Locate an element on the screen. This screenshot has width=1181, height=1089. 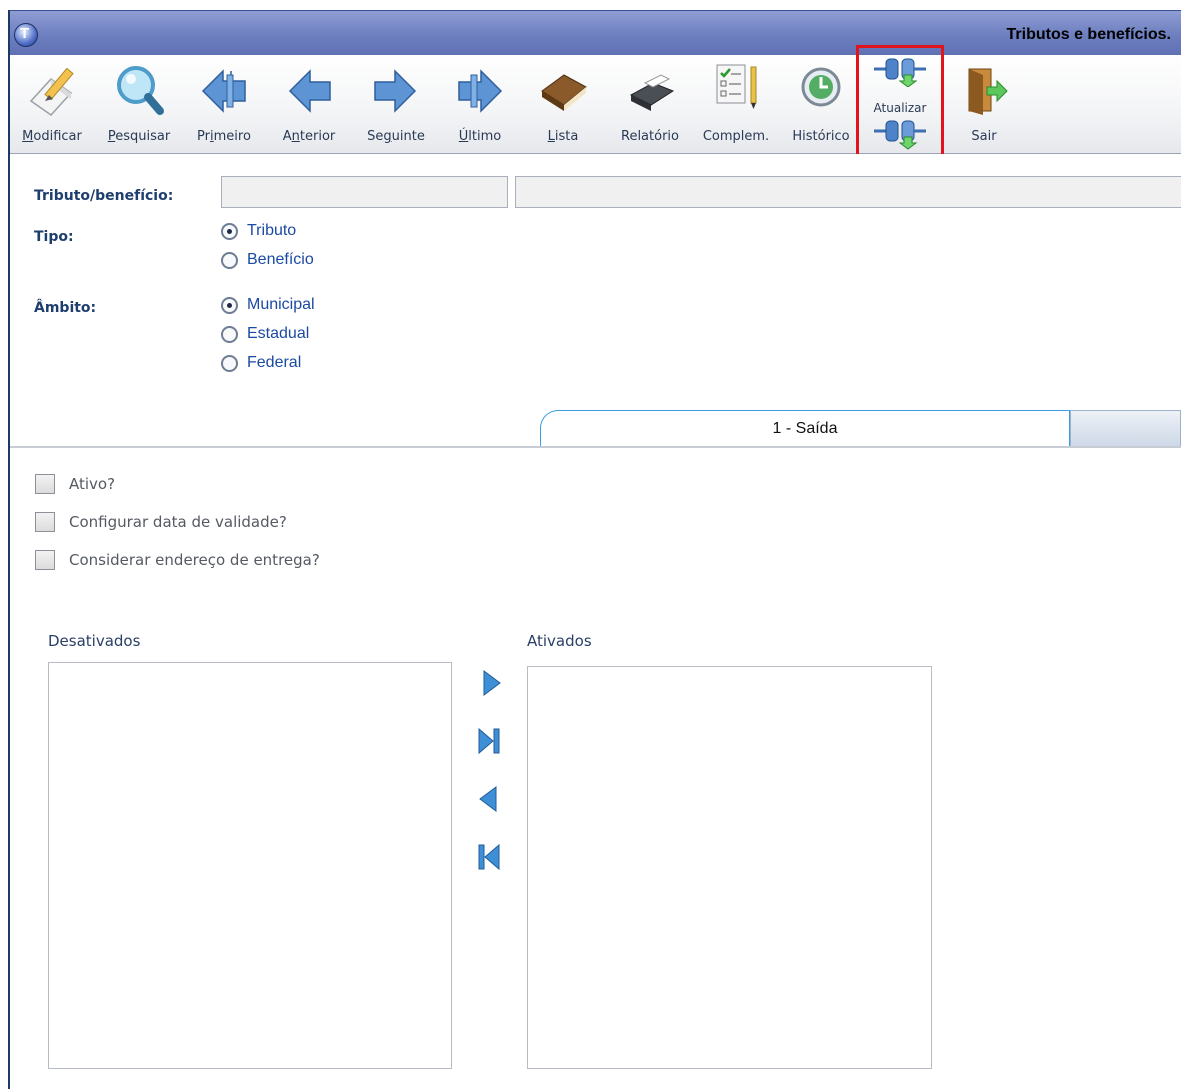
tab-next is located at coordinates (1125, 428).